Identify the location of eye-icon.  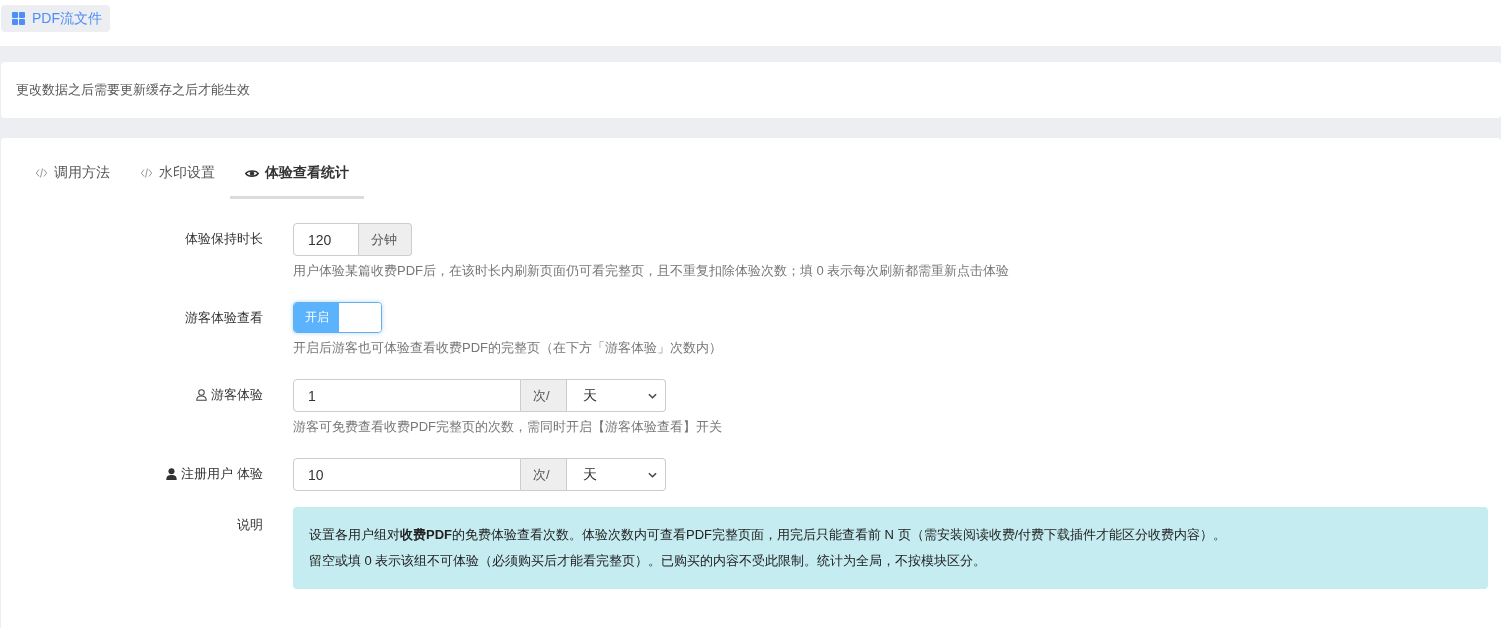
(252, 173).